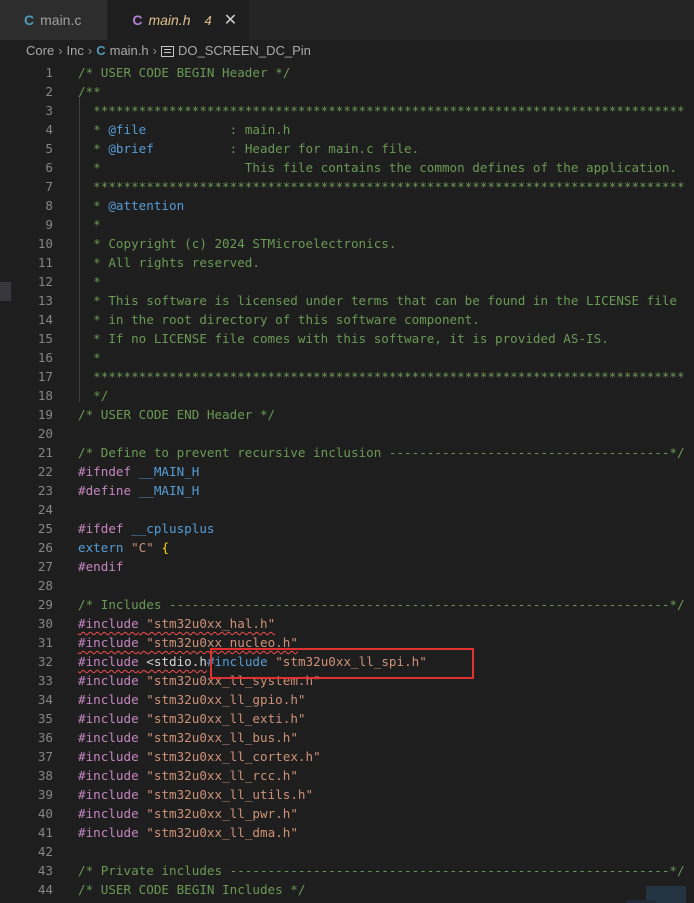  Describe the element at coordinates (45, 414) in the screenshot. I see `line-number: 19` at that location.